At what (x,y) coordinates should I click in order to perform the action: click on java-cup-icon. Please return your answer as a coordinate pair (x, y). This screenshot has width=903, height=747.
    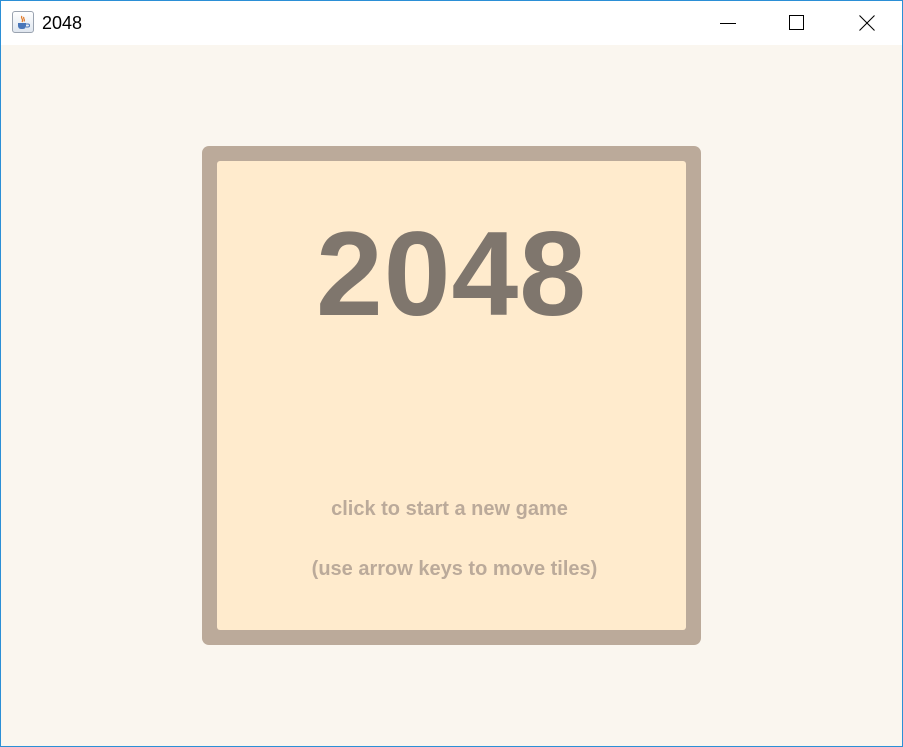
    Looking at the image, I should click on (23, 22).